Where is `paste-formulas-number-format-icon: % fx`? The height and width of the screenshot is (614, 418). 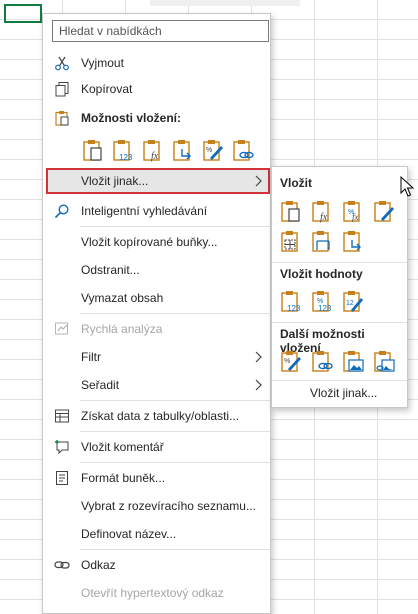
paste-formulas-number-format-icon: % fx is located at coordinates (353, 211).